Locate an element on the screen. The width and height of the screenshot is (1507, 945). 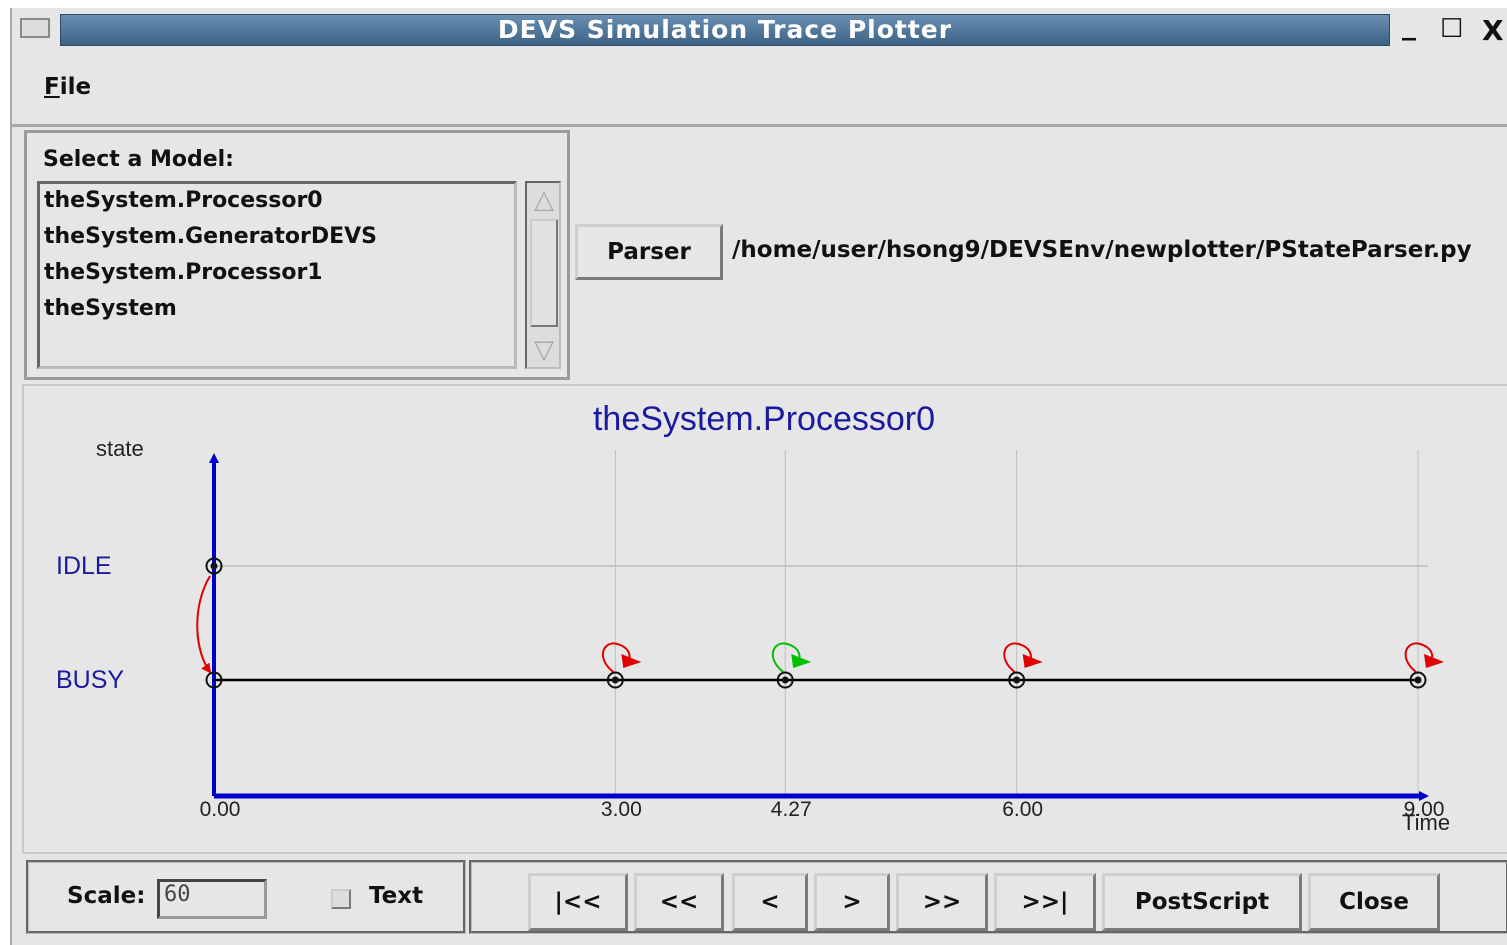
postscript-button: PostScript is located at coordinates (1202, 902).